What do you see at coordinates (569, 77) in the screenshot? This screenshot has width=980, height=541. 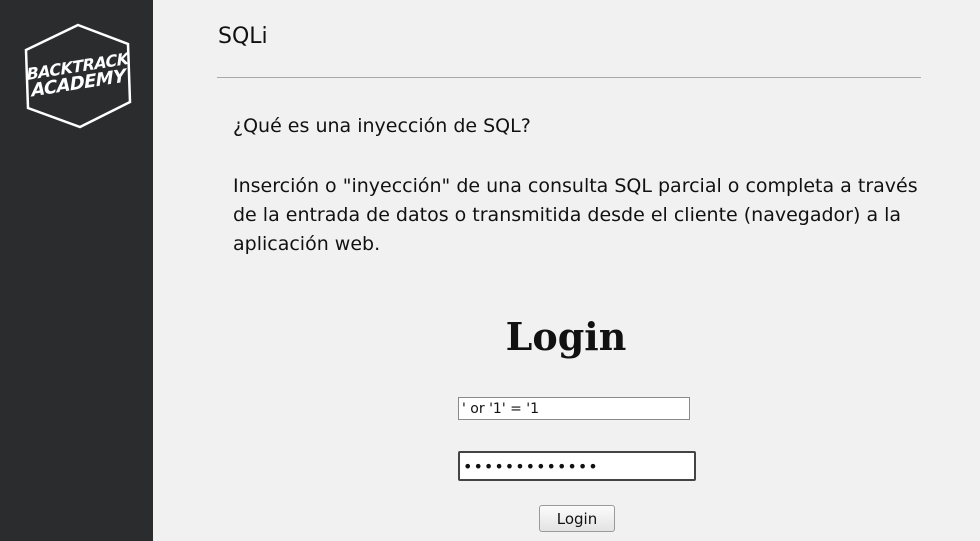 I see `title-divider` at bounding box center [569, 77].